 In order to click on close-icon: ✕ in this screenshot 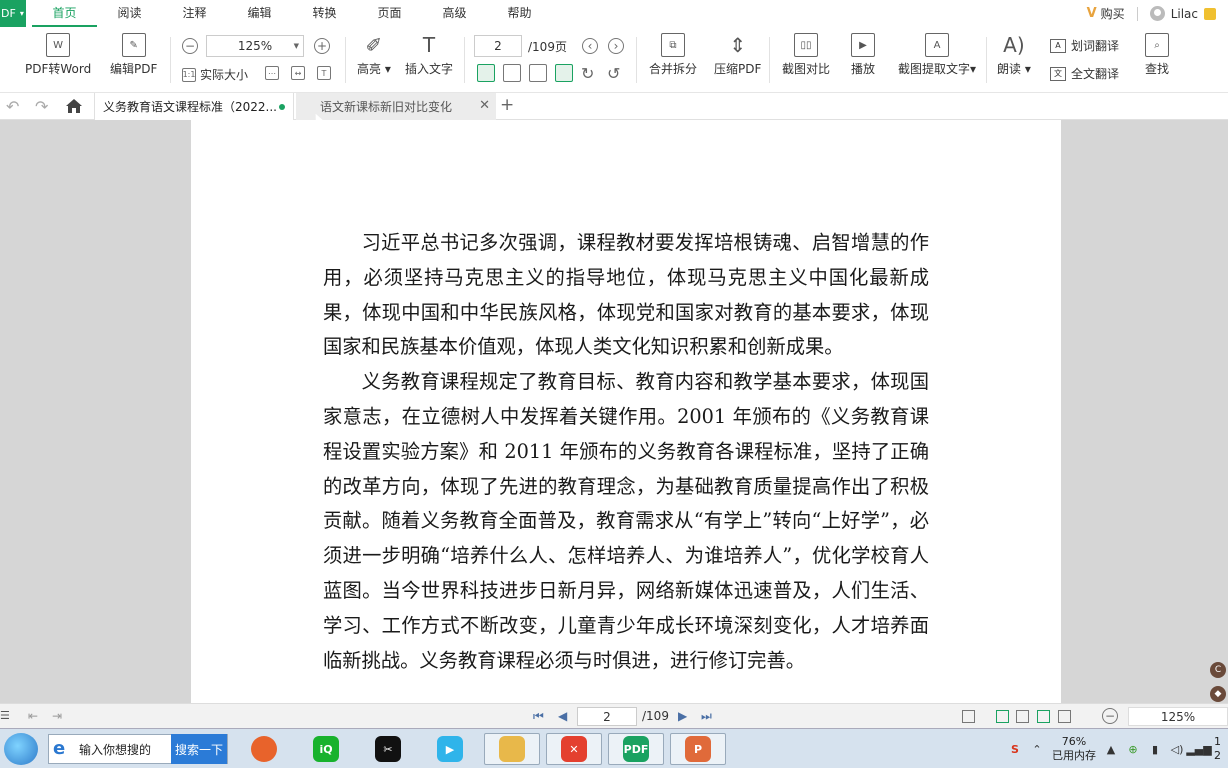, I will do `click(484, 105)`.